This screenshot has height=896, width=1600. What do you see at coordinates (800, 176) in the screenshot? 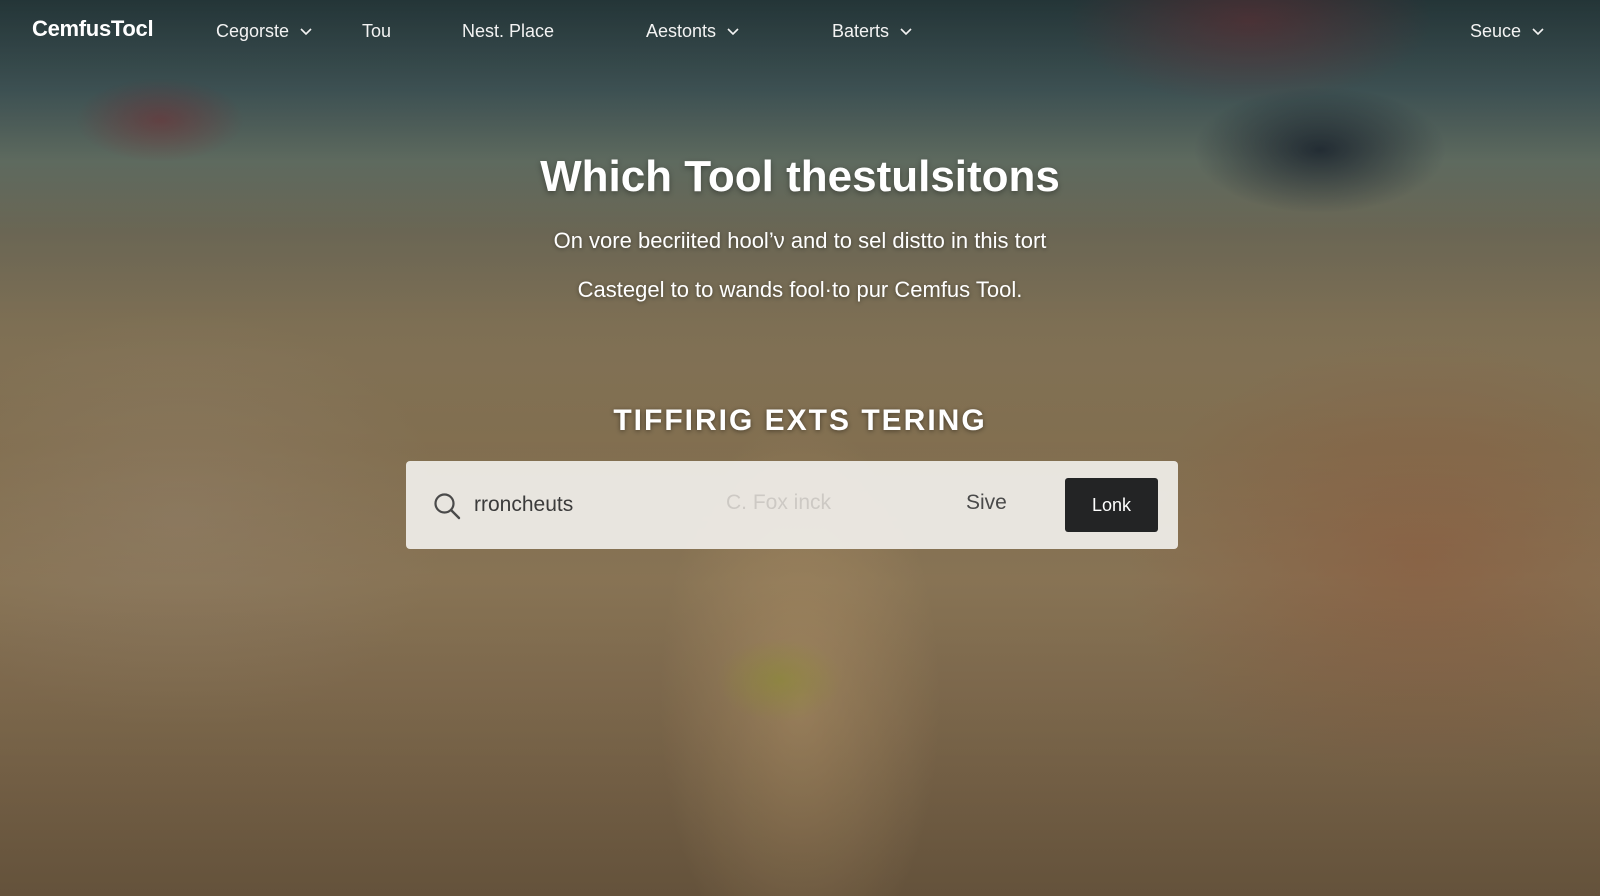
I see `hero-title: Which Tool thestulsitons` at bounding box center [800, 176].